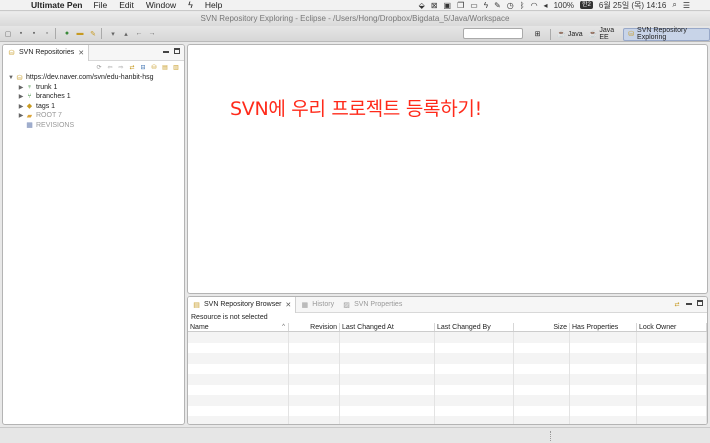 The image size is (710, 443). What do you see at coordinates (213, 5) in the screenshot?
I see `menu-help: Help` at bounding box center [213, 5].